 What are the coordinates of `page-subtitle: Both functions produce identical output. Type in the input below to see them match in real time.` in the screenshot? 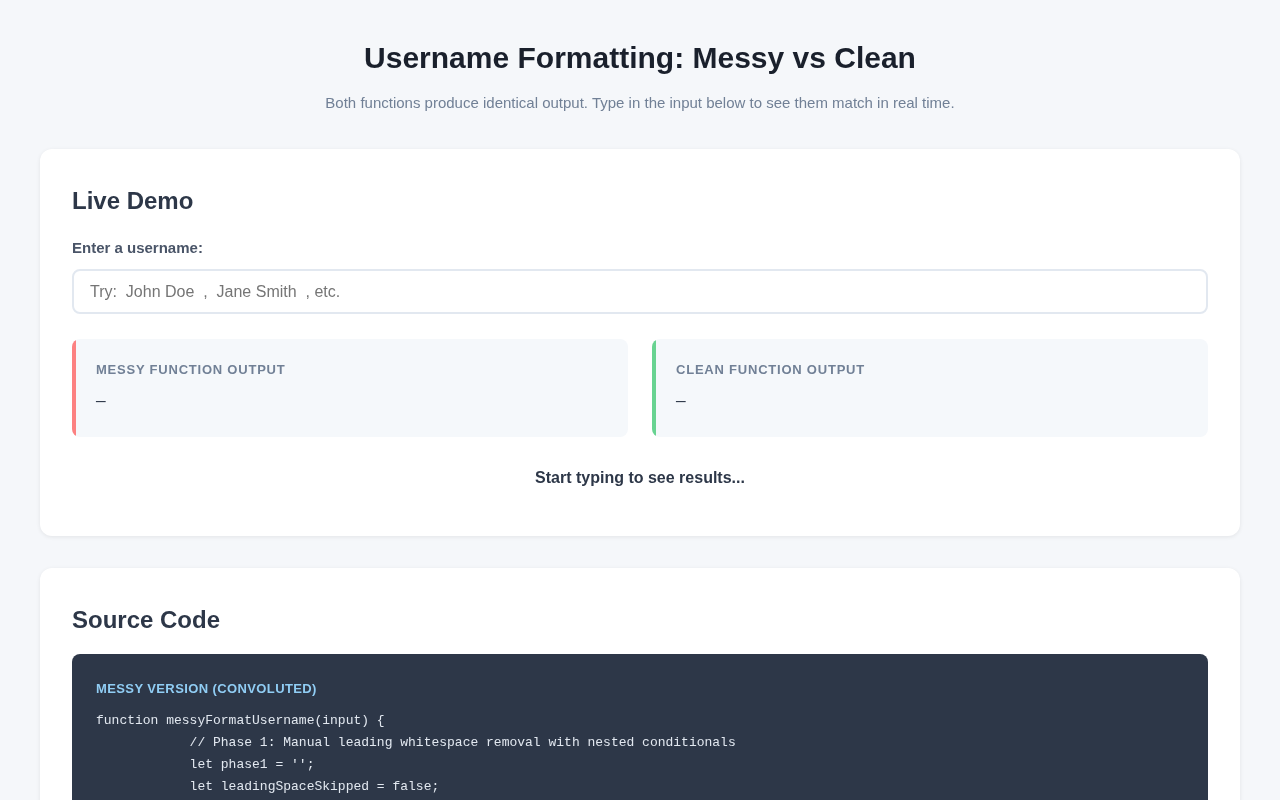 It's located at (640, 103).